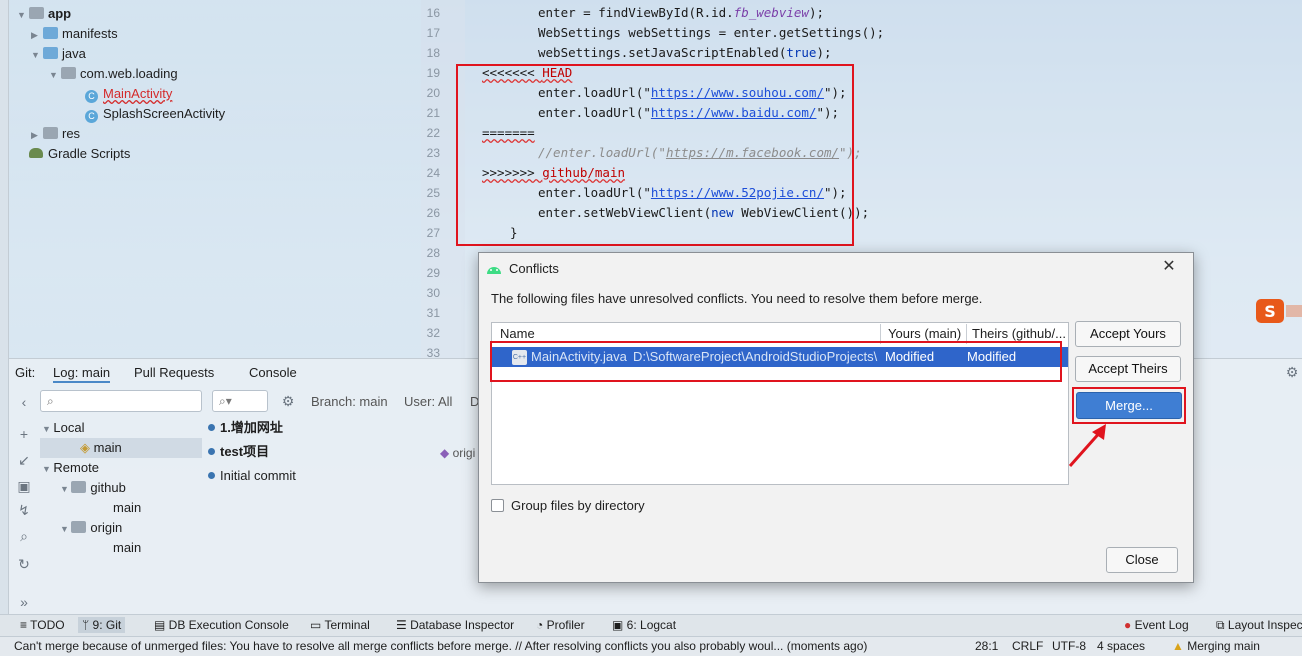  What do you see at coordinates (433, 333) in the screenshot?
I see `line-number: 32` at bounding box center [433, 333].